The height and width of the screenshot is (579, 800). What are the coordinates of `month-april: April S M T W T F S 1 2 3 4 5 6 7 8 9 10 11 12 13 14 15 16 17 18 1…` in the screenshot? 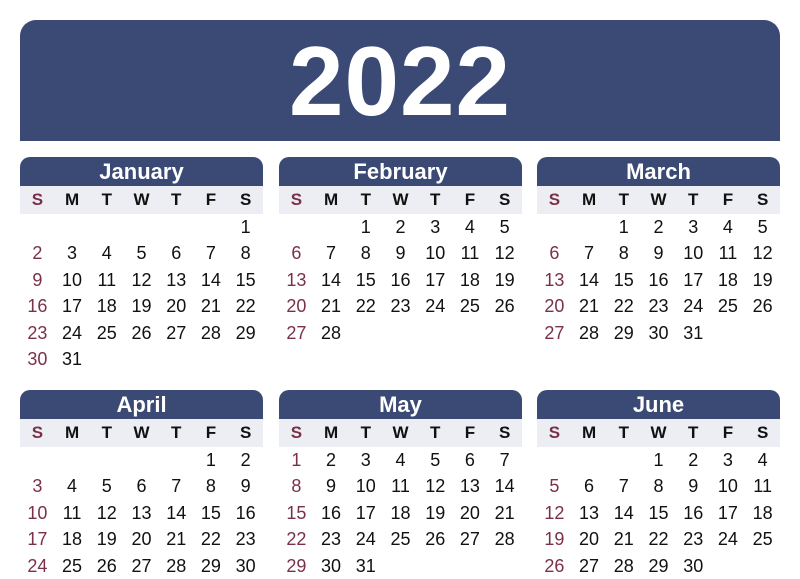 It's located at (141, 484).